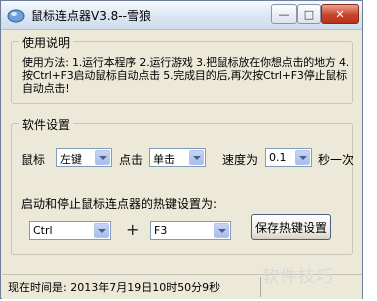 The height and width of the screenshot is (301, 377). I want to click on minimize-button: —, so click(284, 14).